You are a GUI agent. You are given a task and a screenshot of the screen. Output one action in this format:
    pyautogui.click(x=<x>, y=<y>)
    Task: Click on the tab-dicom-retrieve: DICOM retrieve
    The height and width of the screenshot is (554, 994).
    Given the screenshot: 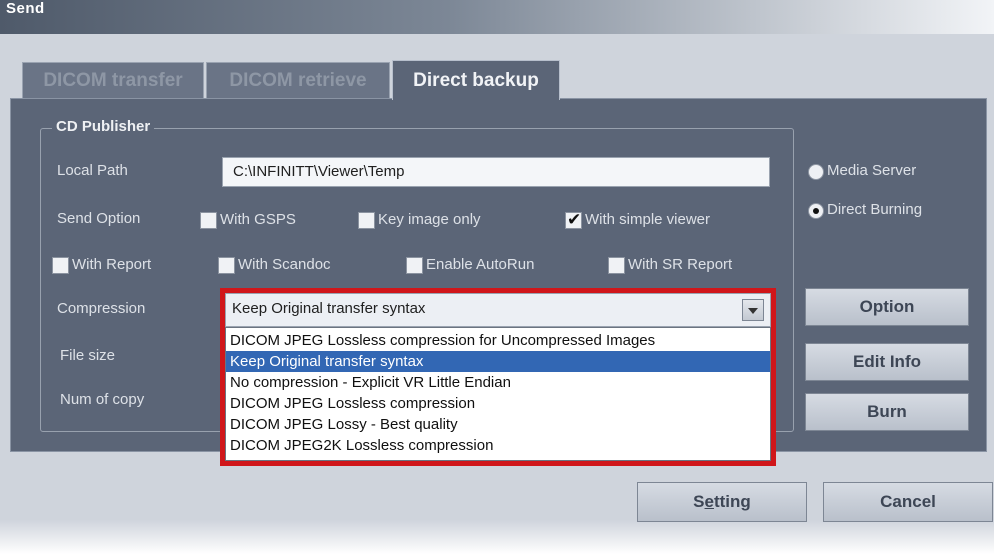 What is the action you would take?
    pyautogui.click(x=298, y=80)
    